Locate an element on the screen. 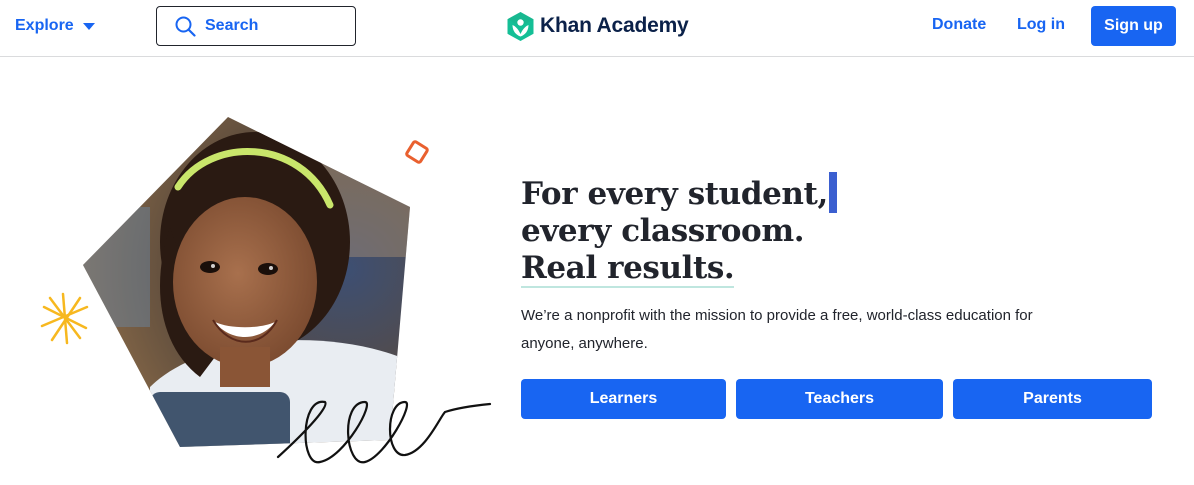  yellow-sparkle-decoration is located at coordinates (64, 318).